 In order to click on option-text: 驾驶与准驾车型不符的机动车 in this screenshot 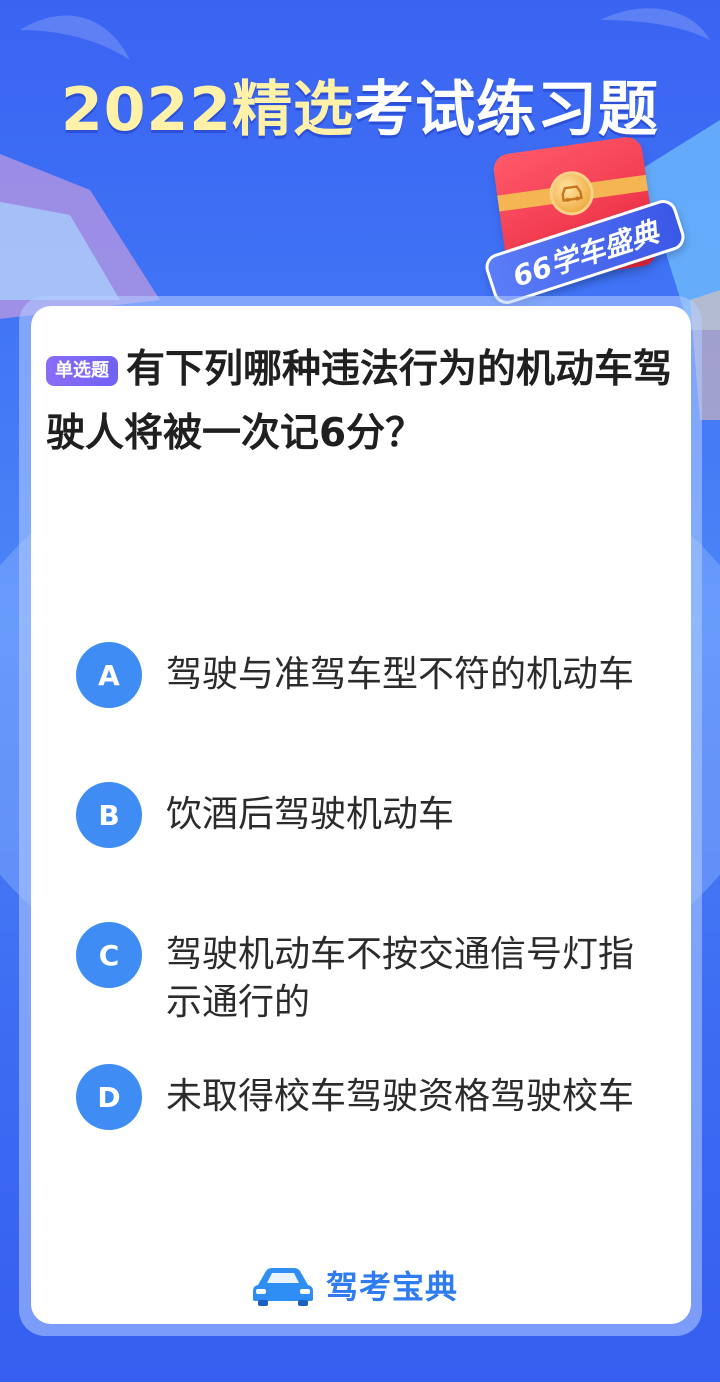, I will do `click(400, 674)`.